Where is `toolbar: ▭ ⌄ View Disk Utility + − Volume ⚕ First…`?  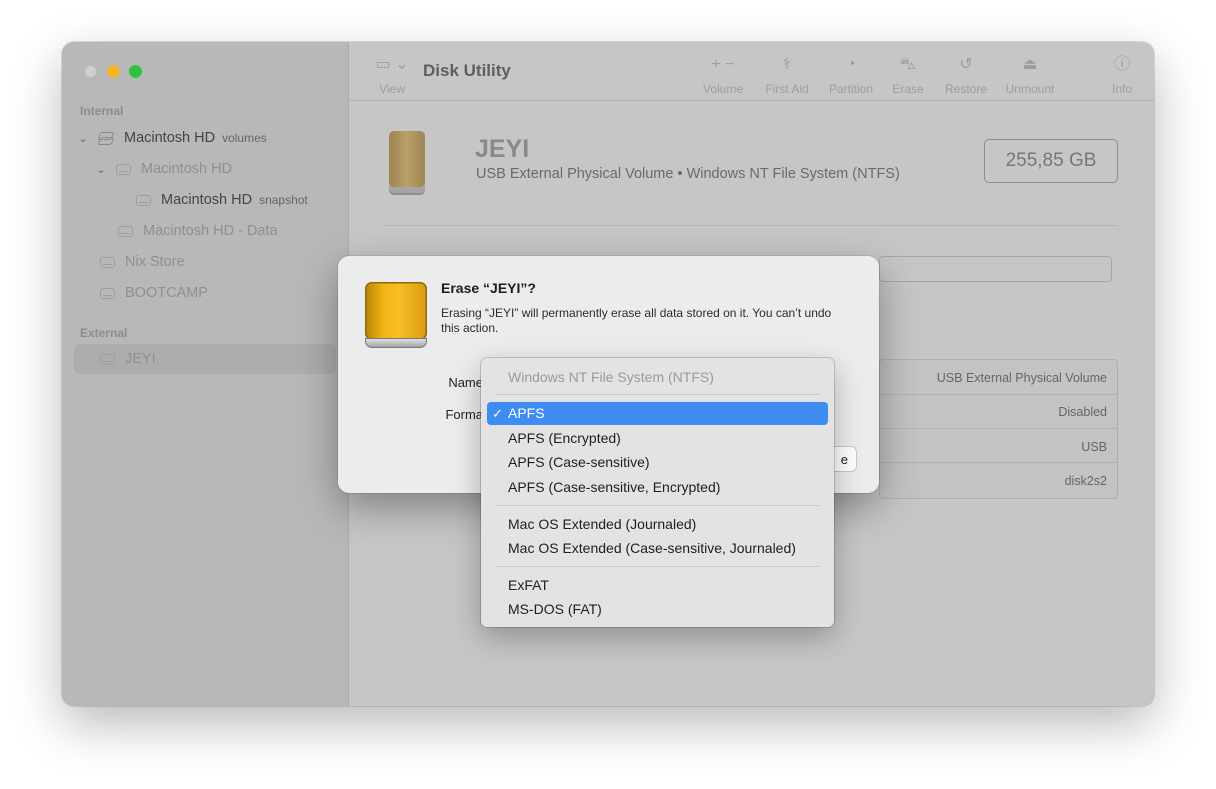
toolbar: ▭ ⌄ View Disk Utility + − Volume ⚕ First… is located at coordinates (751, 71).